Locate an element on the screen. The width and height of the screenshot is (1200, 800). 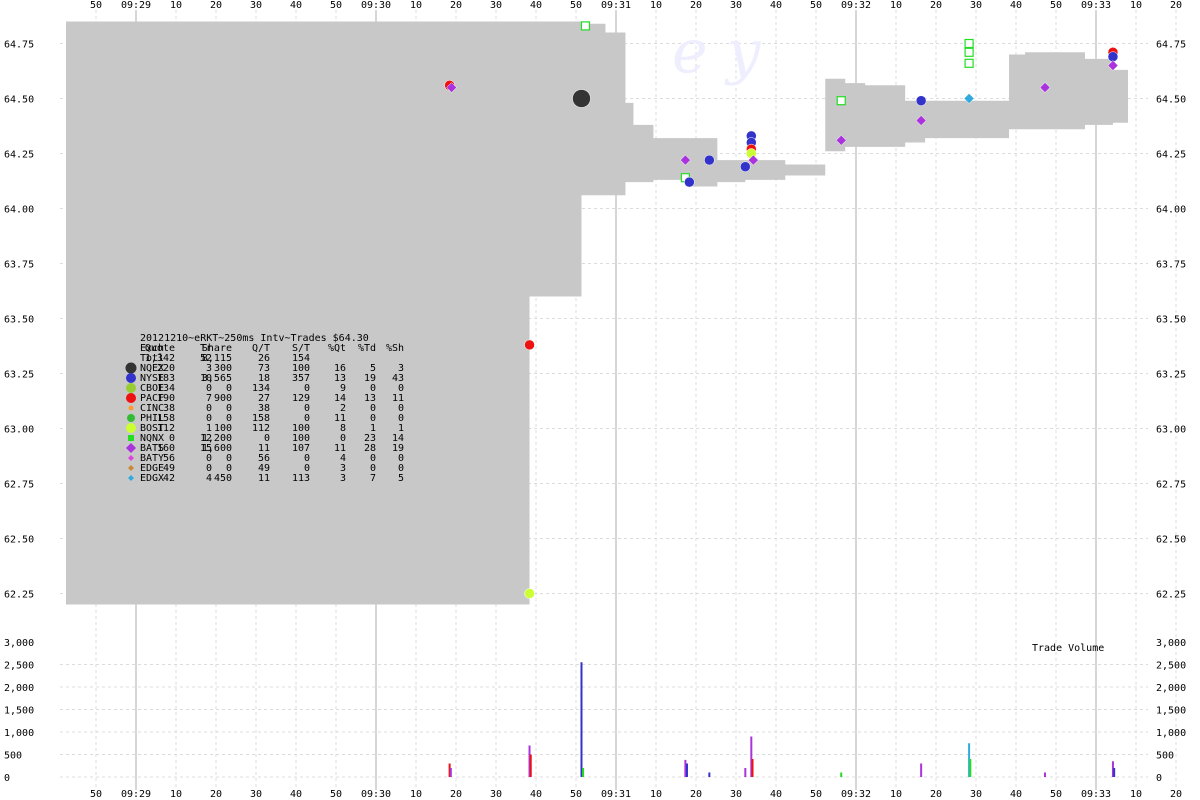
x-tick-label-top: 09:33 is located at coordinates (1096, 5).